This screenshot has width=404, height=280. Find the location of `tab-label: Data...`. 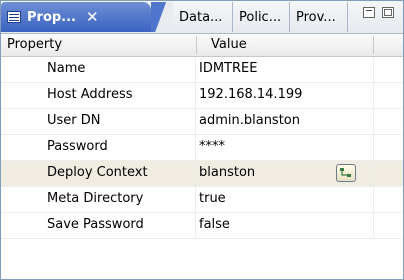

tab-label: Data... is located at coordinates (201, 17).